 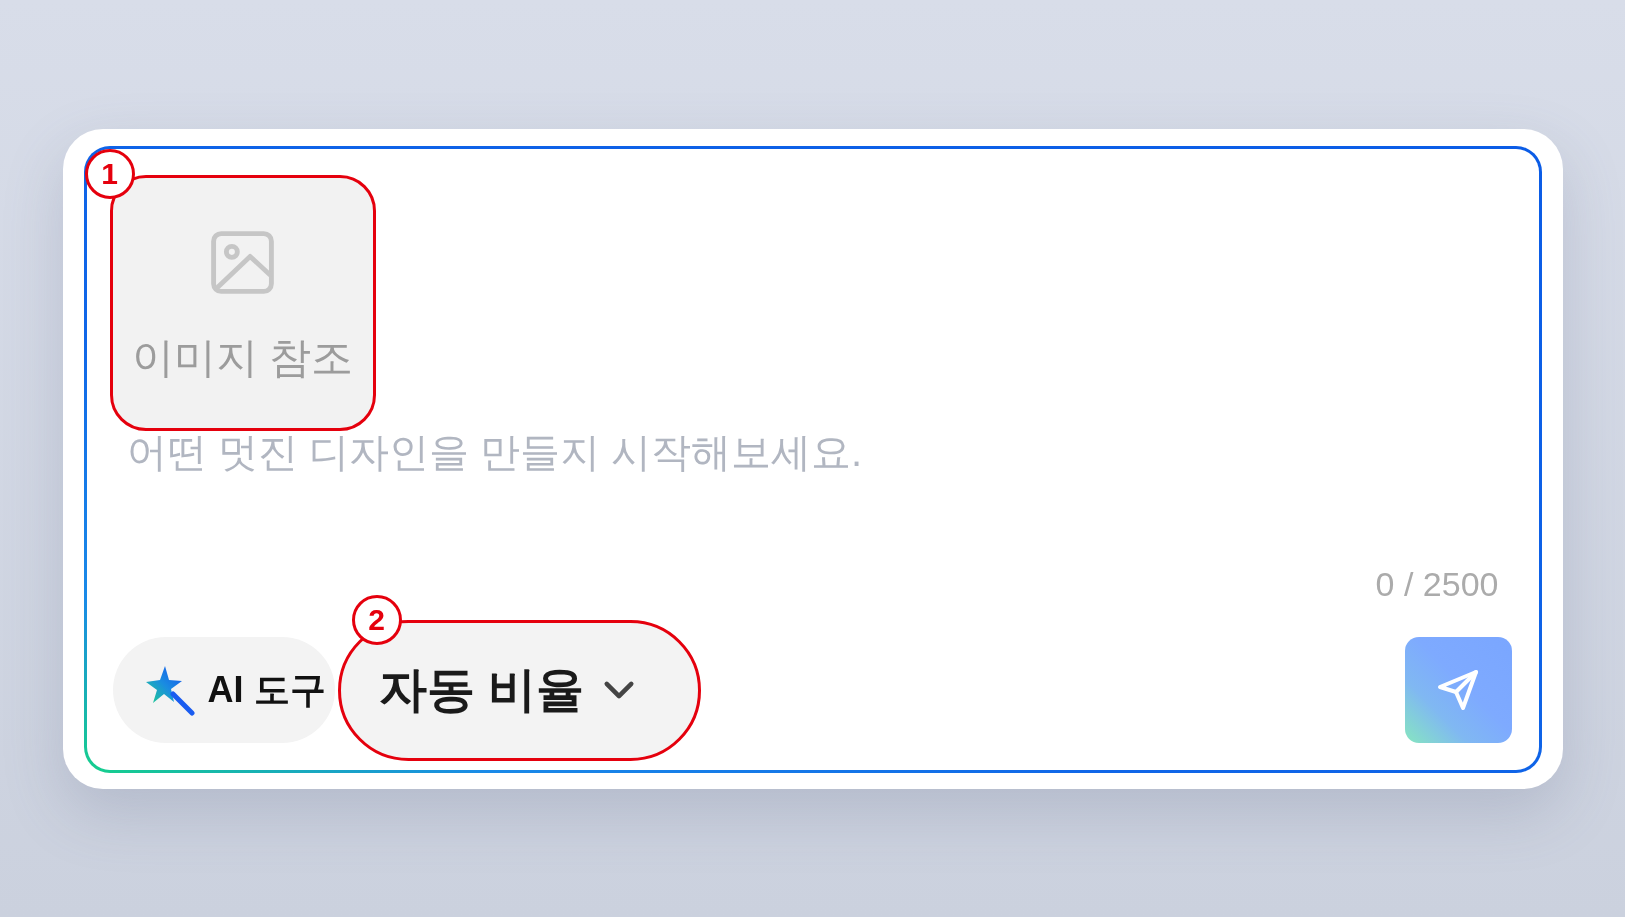 I want to click on annotation-number: 1, so click(x=109, y=173).